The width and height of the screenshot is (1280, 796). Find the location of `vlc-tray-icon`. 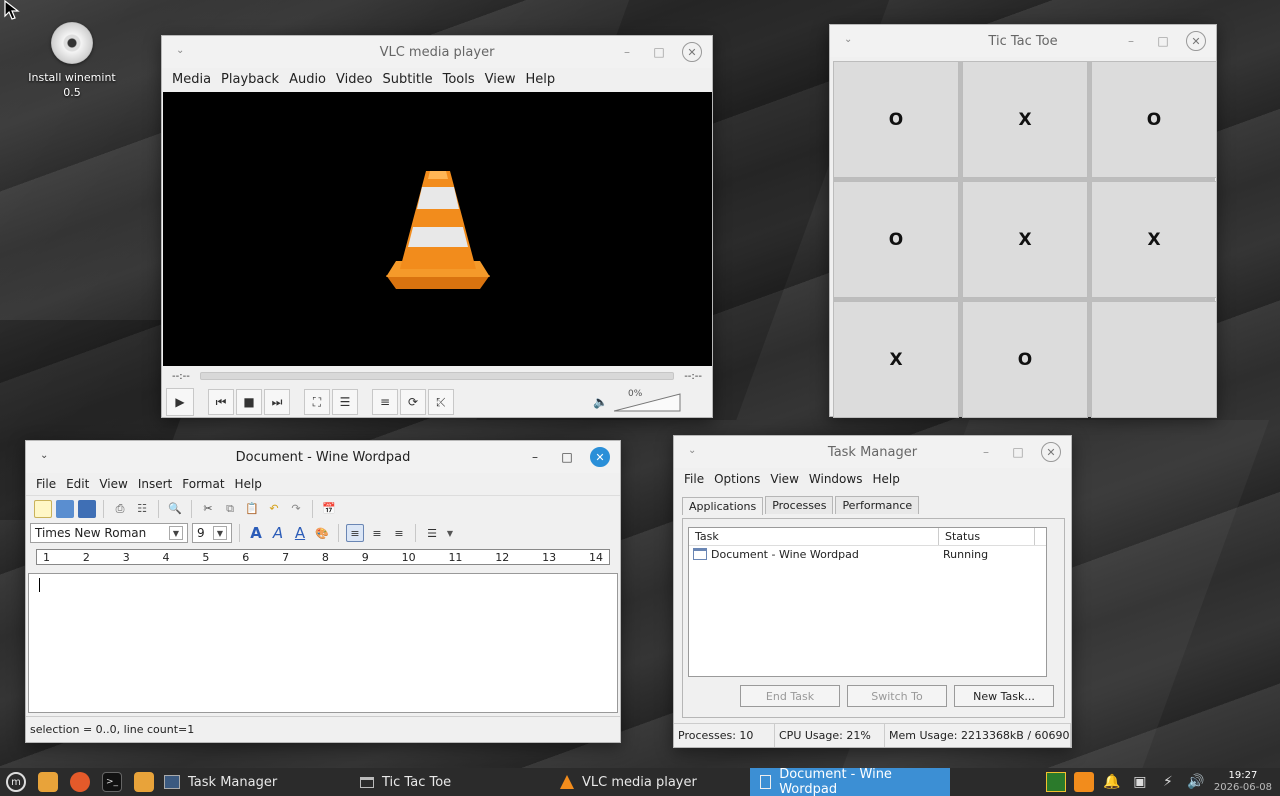

vlc-tray-icon is located at coordinates (1083, 782).